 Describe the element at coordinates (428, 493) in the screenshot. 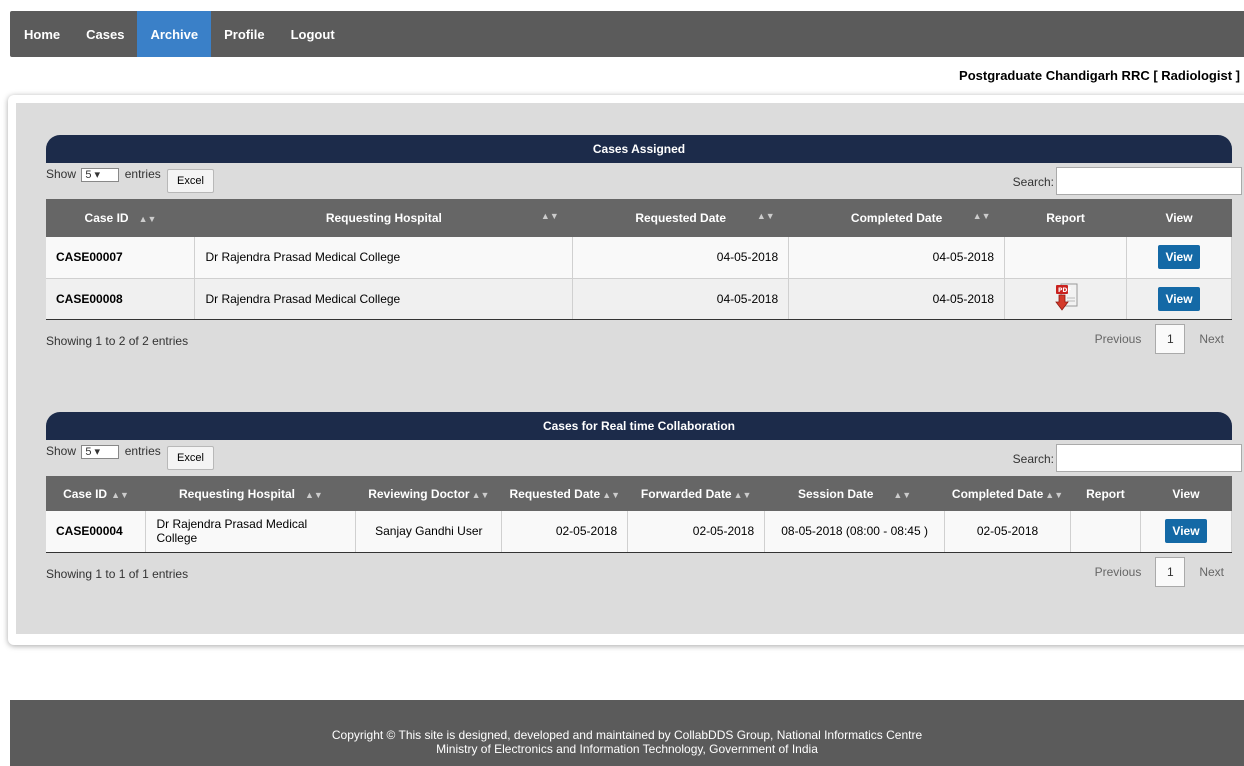

I see `header-reviewing-doctor: Reviewing Doctor ▲▼` at that location.